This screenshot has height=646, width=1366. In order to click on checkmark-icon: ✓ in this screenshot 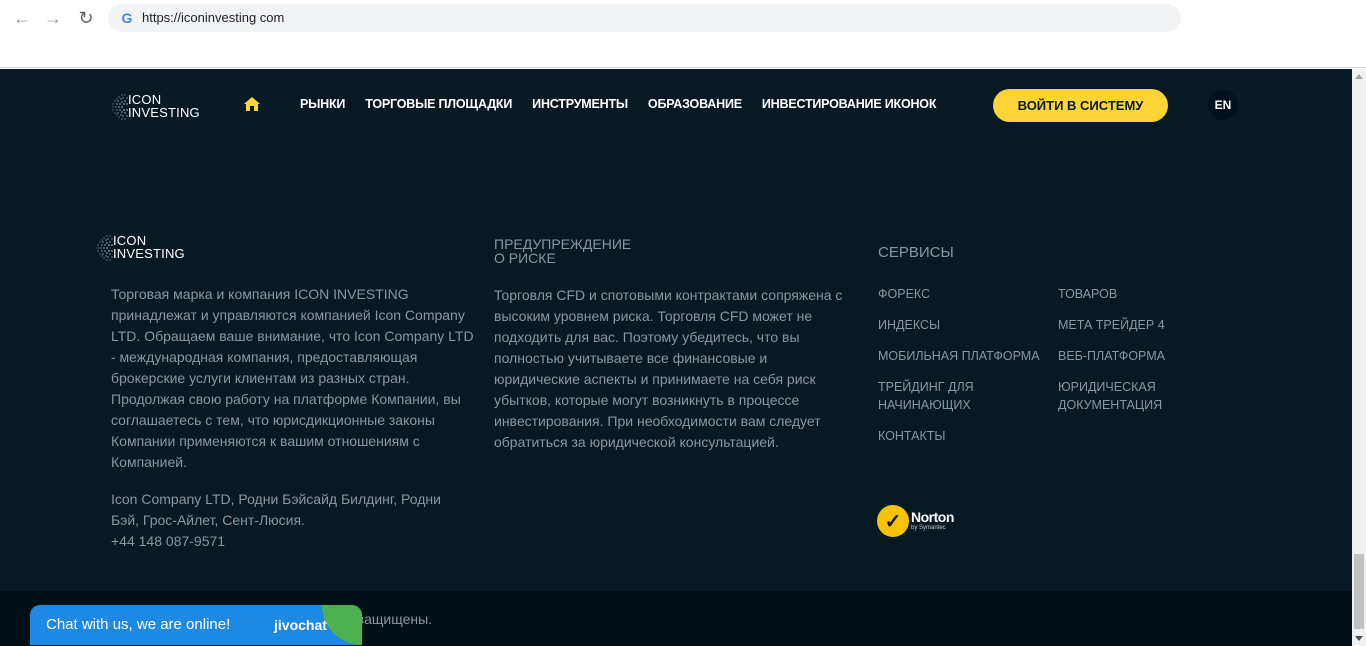, I will do `click(893, 521)`.